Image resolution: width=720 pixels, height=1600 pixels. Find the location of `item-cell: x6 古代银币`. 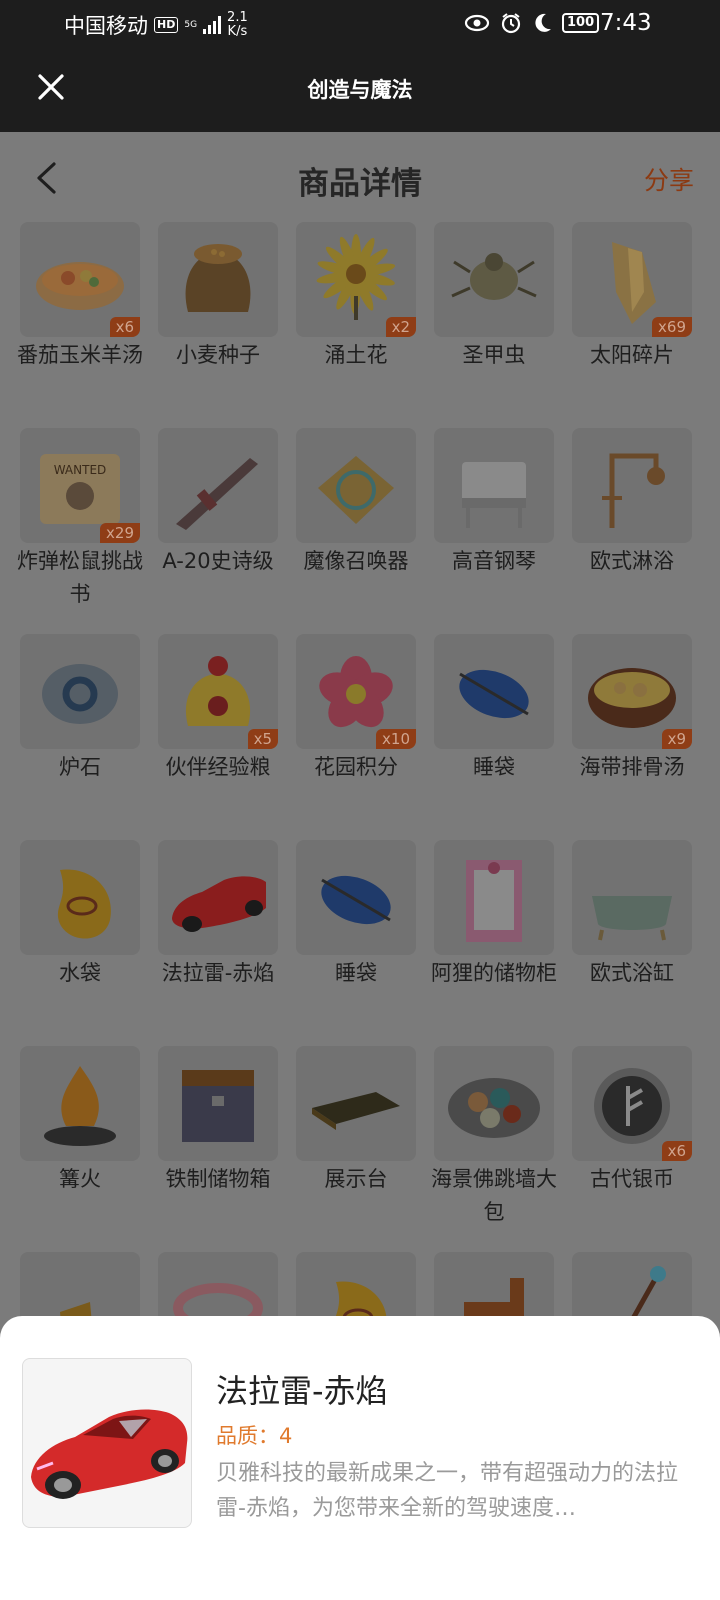

item-cell: x6 古代银币 is located at coordinates (632, 1149).